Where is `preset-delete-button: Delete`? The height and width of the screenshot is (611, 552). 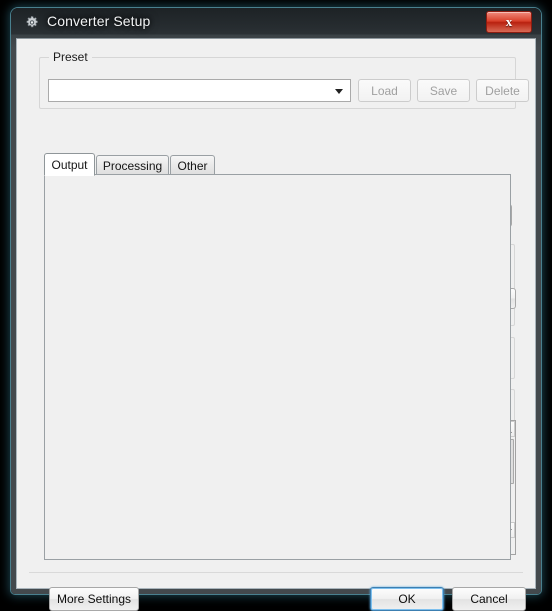
preset-delete-button: Delete is located at coordinates (502, 90).